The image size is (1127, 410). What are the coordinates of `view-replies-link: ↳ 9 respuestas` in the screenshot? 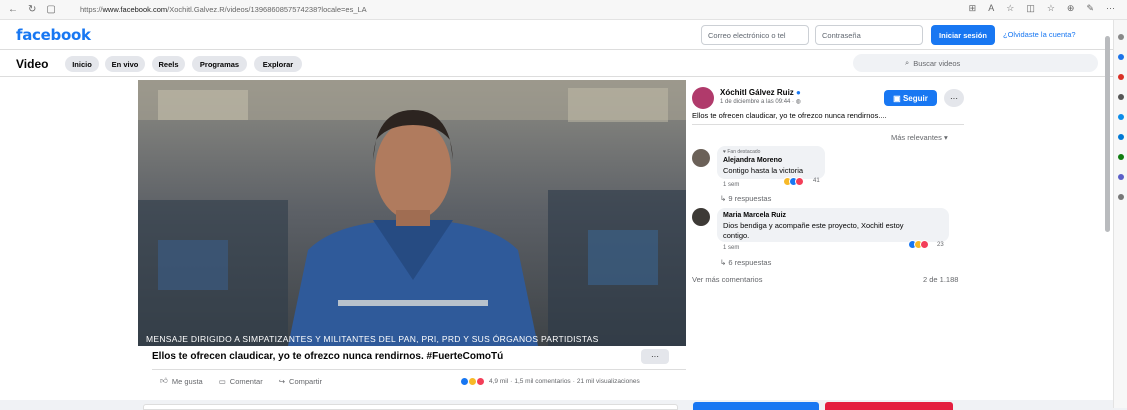 It's located at (745, 198).